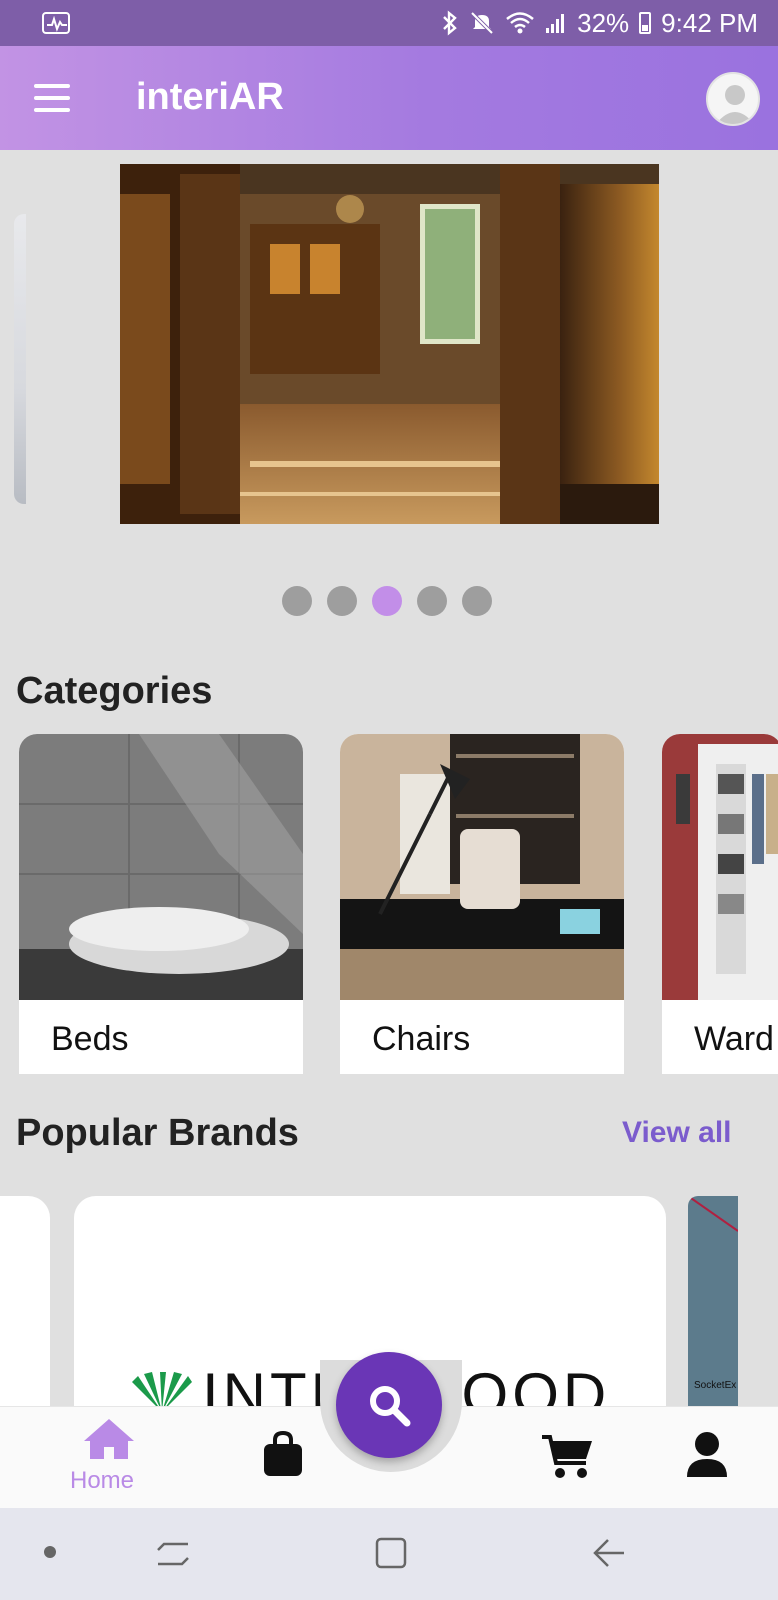  I want to click on back-icon, so click(609, 1555).